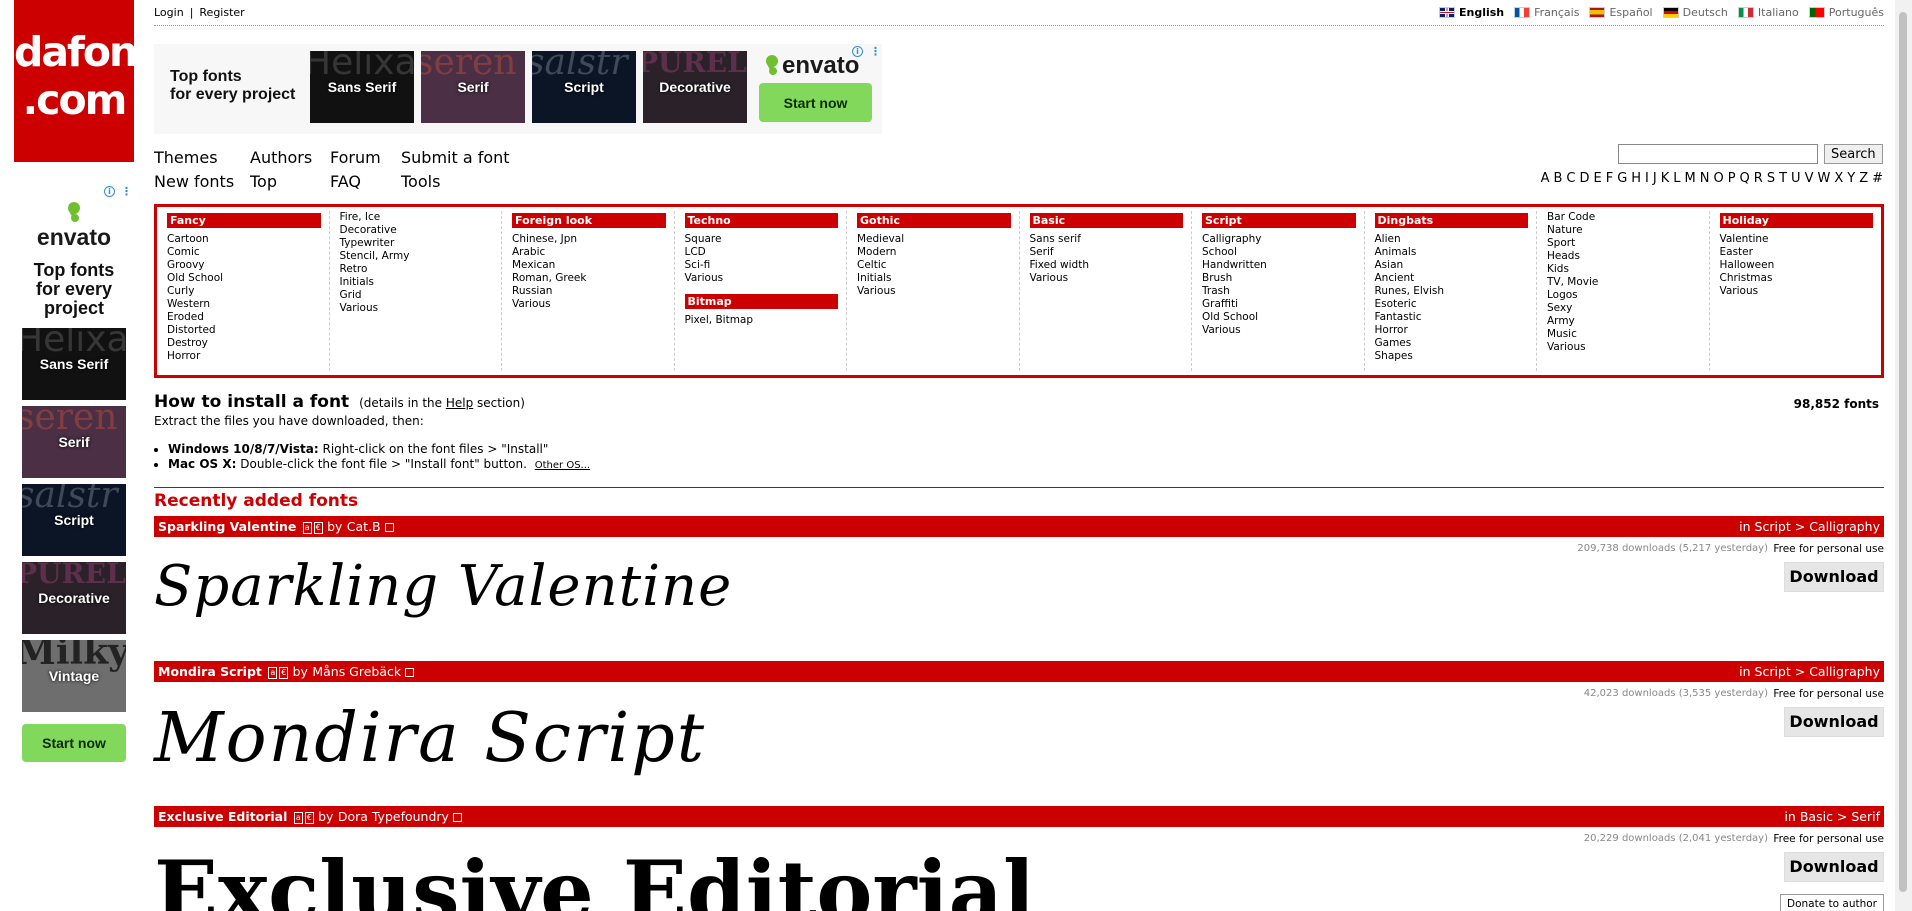  What do you see at coordinates (1736, 252) in the screenshot?
I see `category-item: Easter` at bounding box center [1736, 252].